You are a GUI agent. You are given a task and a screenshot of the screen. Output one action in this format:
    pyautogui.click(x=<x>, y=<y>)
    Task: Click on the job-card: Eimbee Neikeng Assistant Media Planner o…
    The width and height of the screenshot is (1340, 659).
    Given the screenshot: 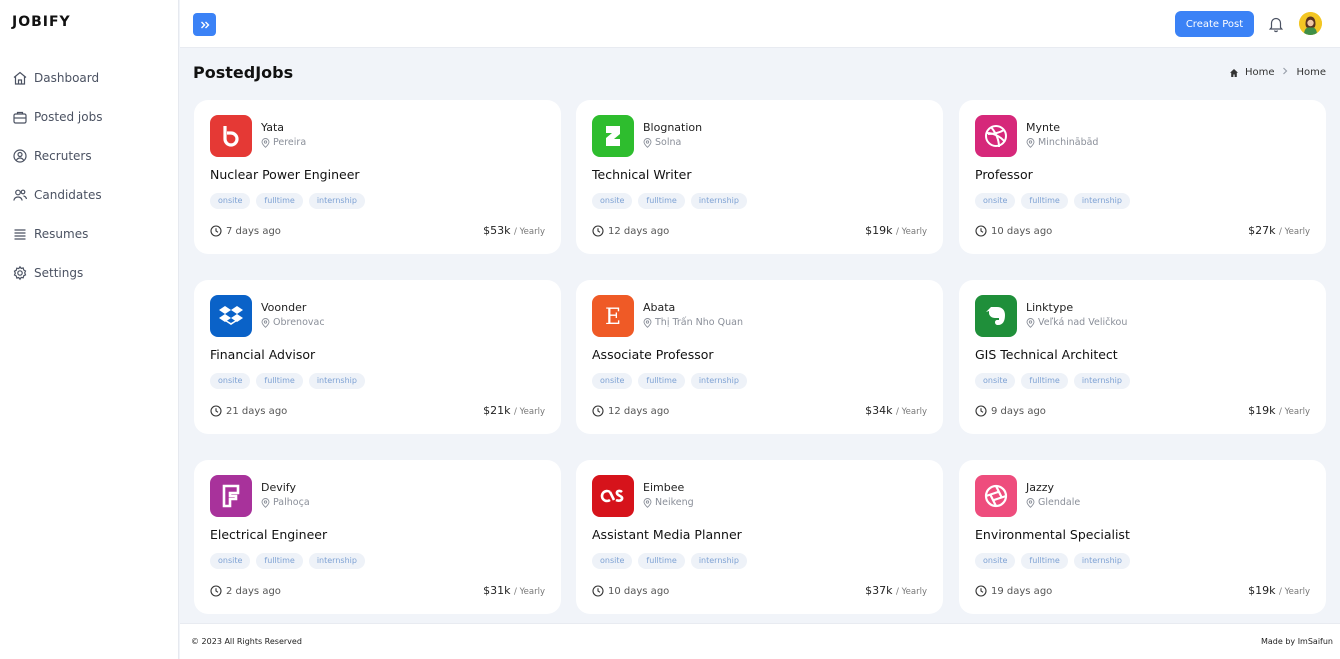 What is the action you would take?
    pyautogui.click(x=759, y=537)
    